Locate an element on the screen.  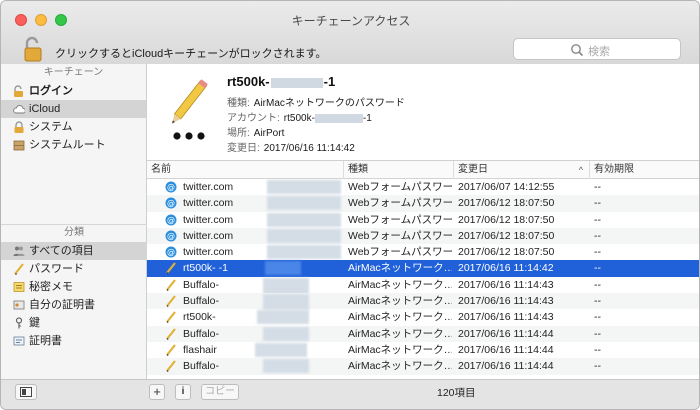
sidebar-item-label: ログイン is located at coordinates (51, 91).